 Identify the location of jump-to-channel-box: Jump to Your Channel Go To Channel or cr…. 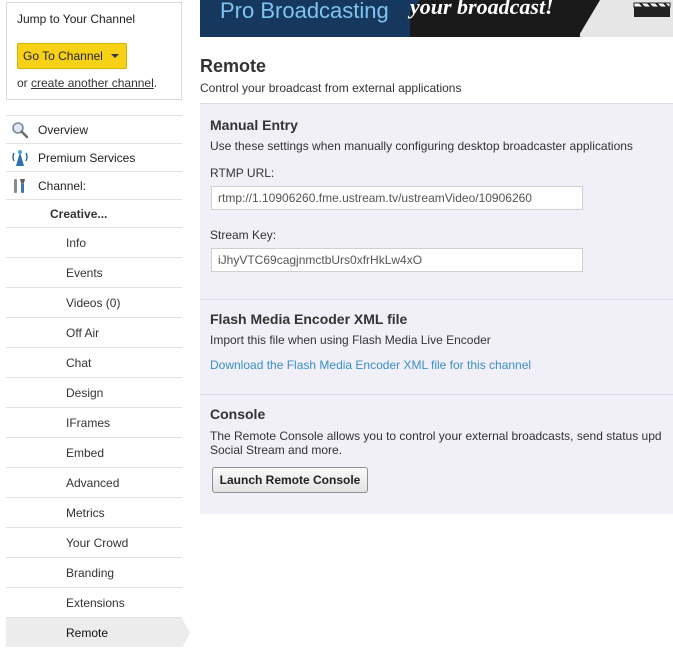
(94, 51).